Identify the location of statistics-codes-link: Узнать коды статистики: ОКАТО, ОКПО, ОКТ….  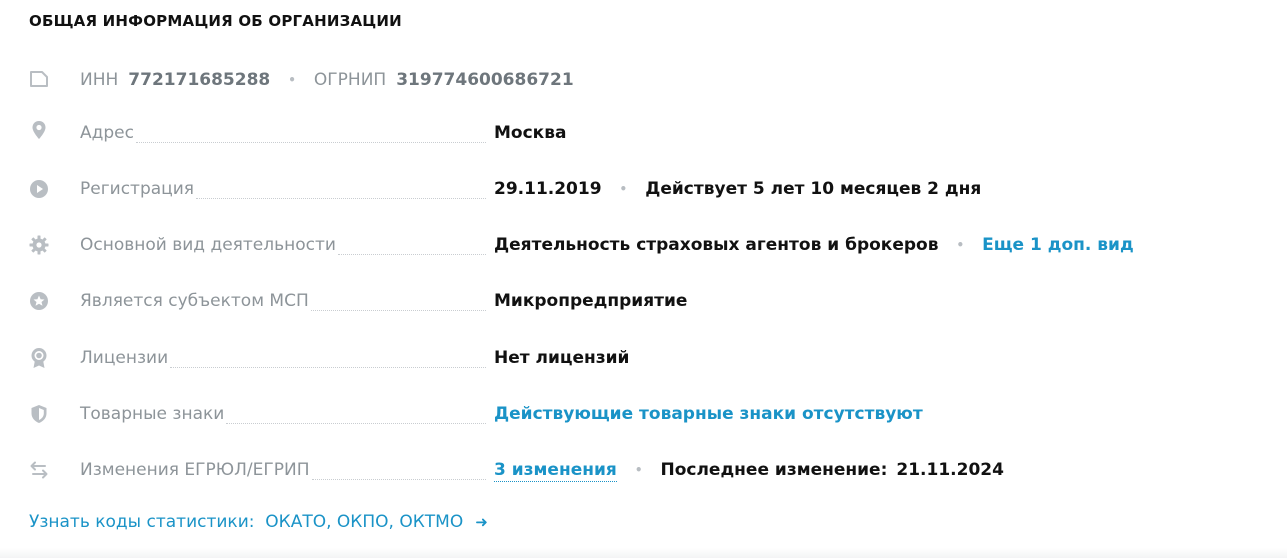
(258, 522).